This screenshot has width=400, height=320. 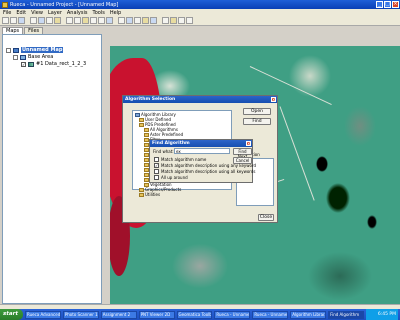 What do you see at coordinates (115, 13) in the screenshot?
I see `menu-help: Help` at bounding box center [115, 13].